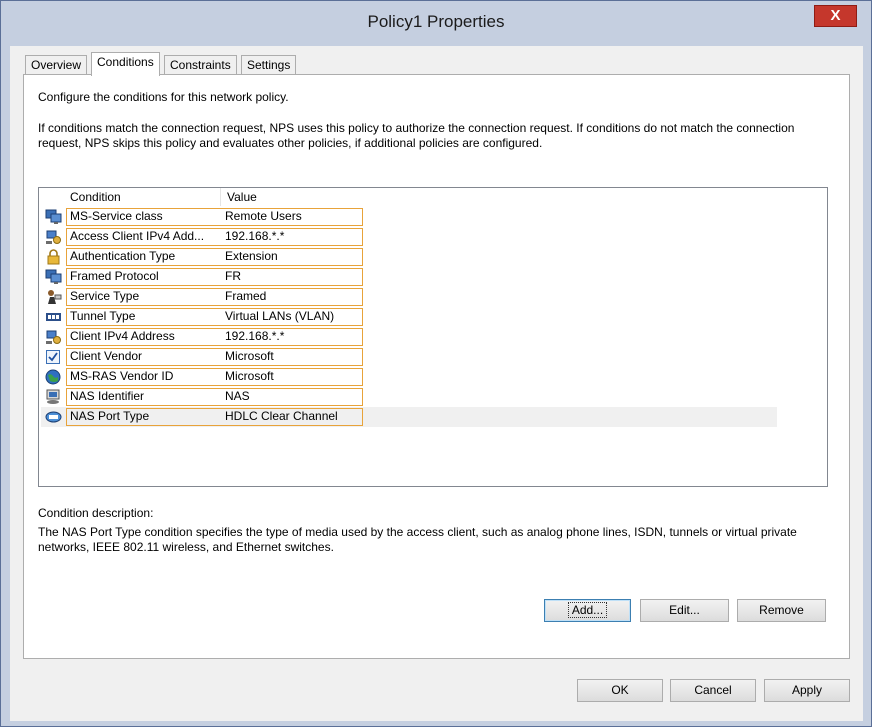 The width and height of the screenshot is (872, 727). Describe the element at coordinates (409, 237) in the screenshot. I see `condition-row: Access Client IPv4 Add... 192.168.*.*` at that location.